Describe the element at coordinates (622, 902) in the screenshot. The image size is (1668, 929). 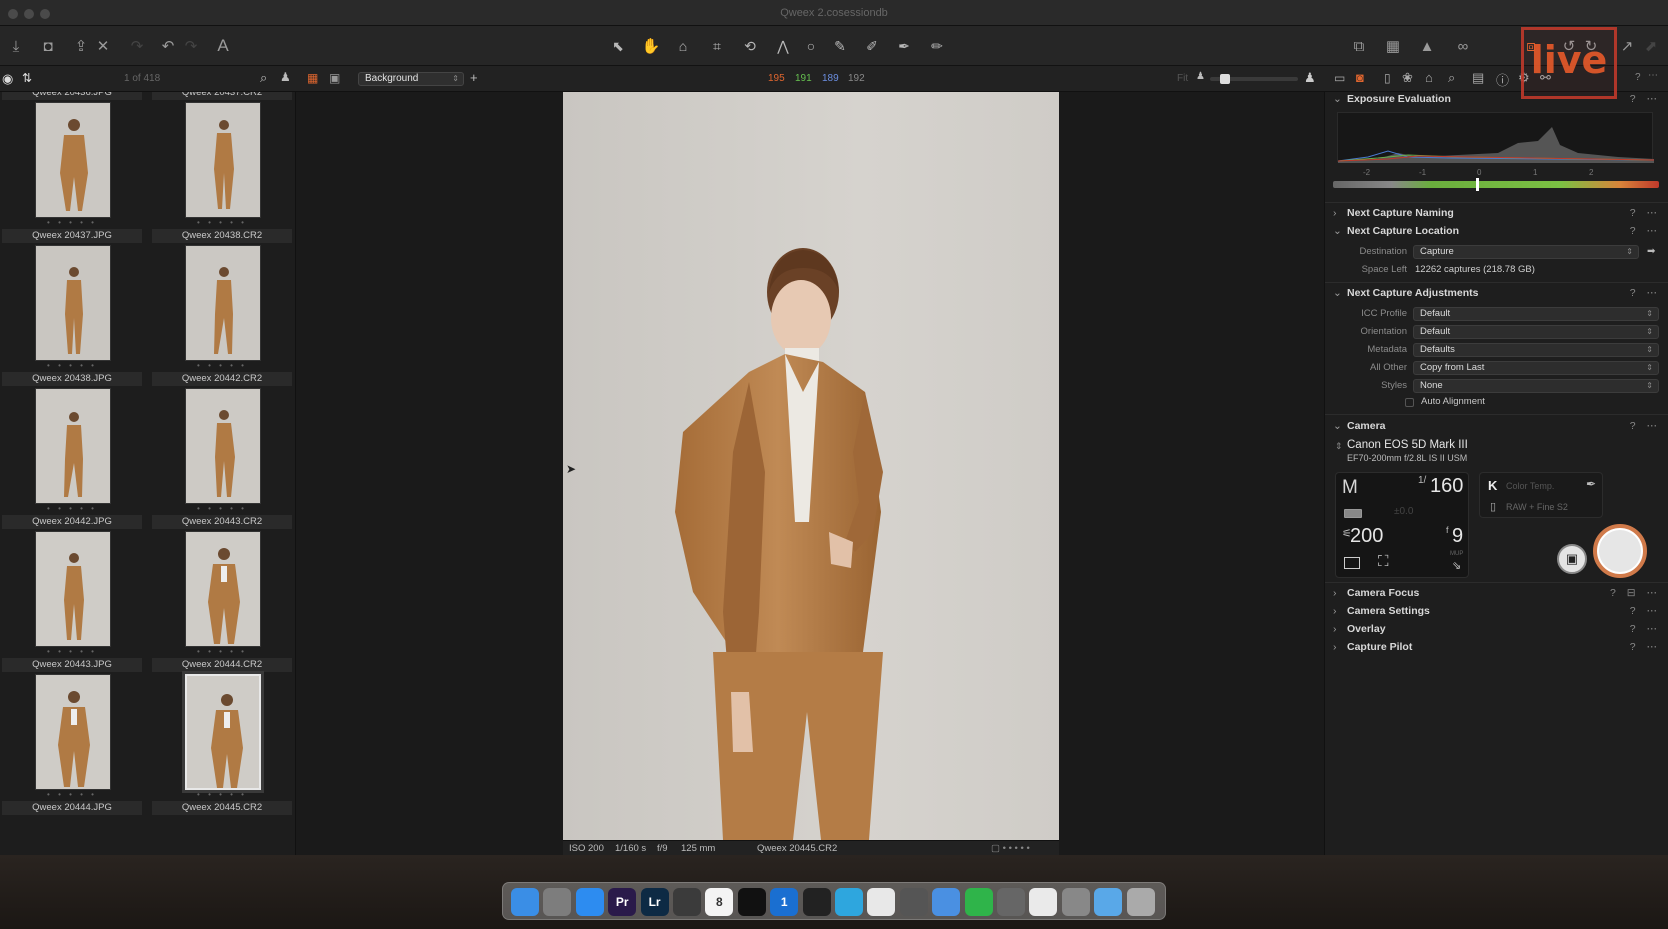
I see `premiere-icon: Pr` at that location.